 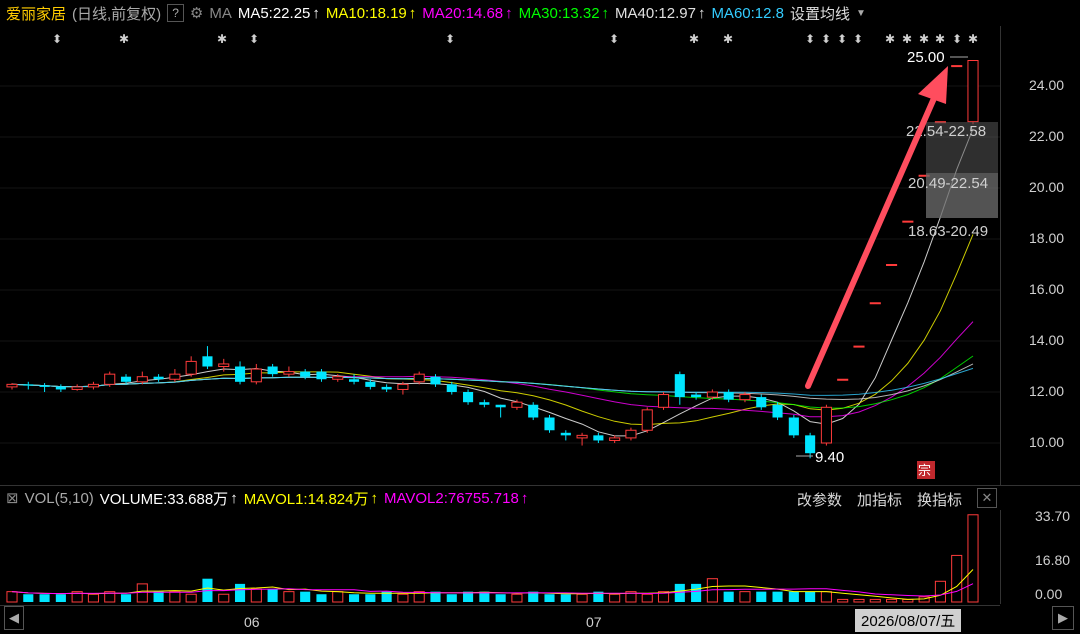 What do you see at coordinates (819, 499) in the screenshot?
I see `change-params-button: 改参数` at bounding box center [819, 499].